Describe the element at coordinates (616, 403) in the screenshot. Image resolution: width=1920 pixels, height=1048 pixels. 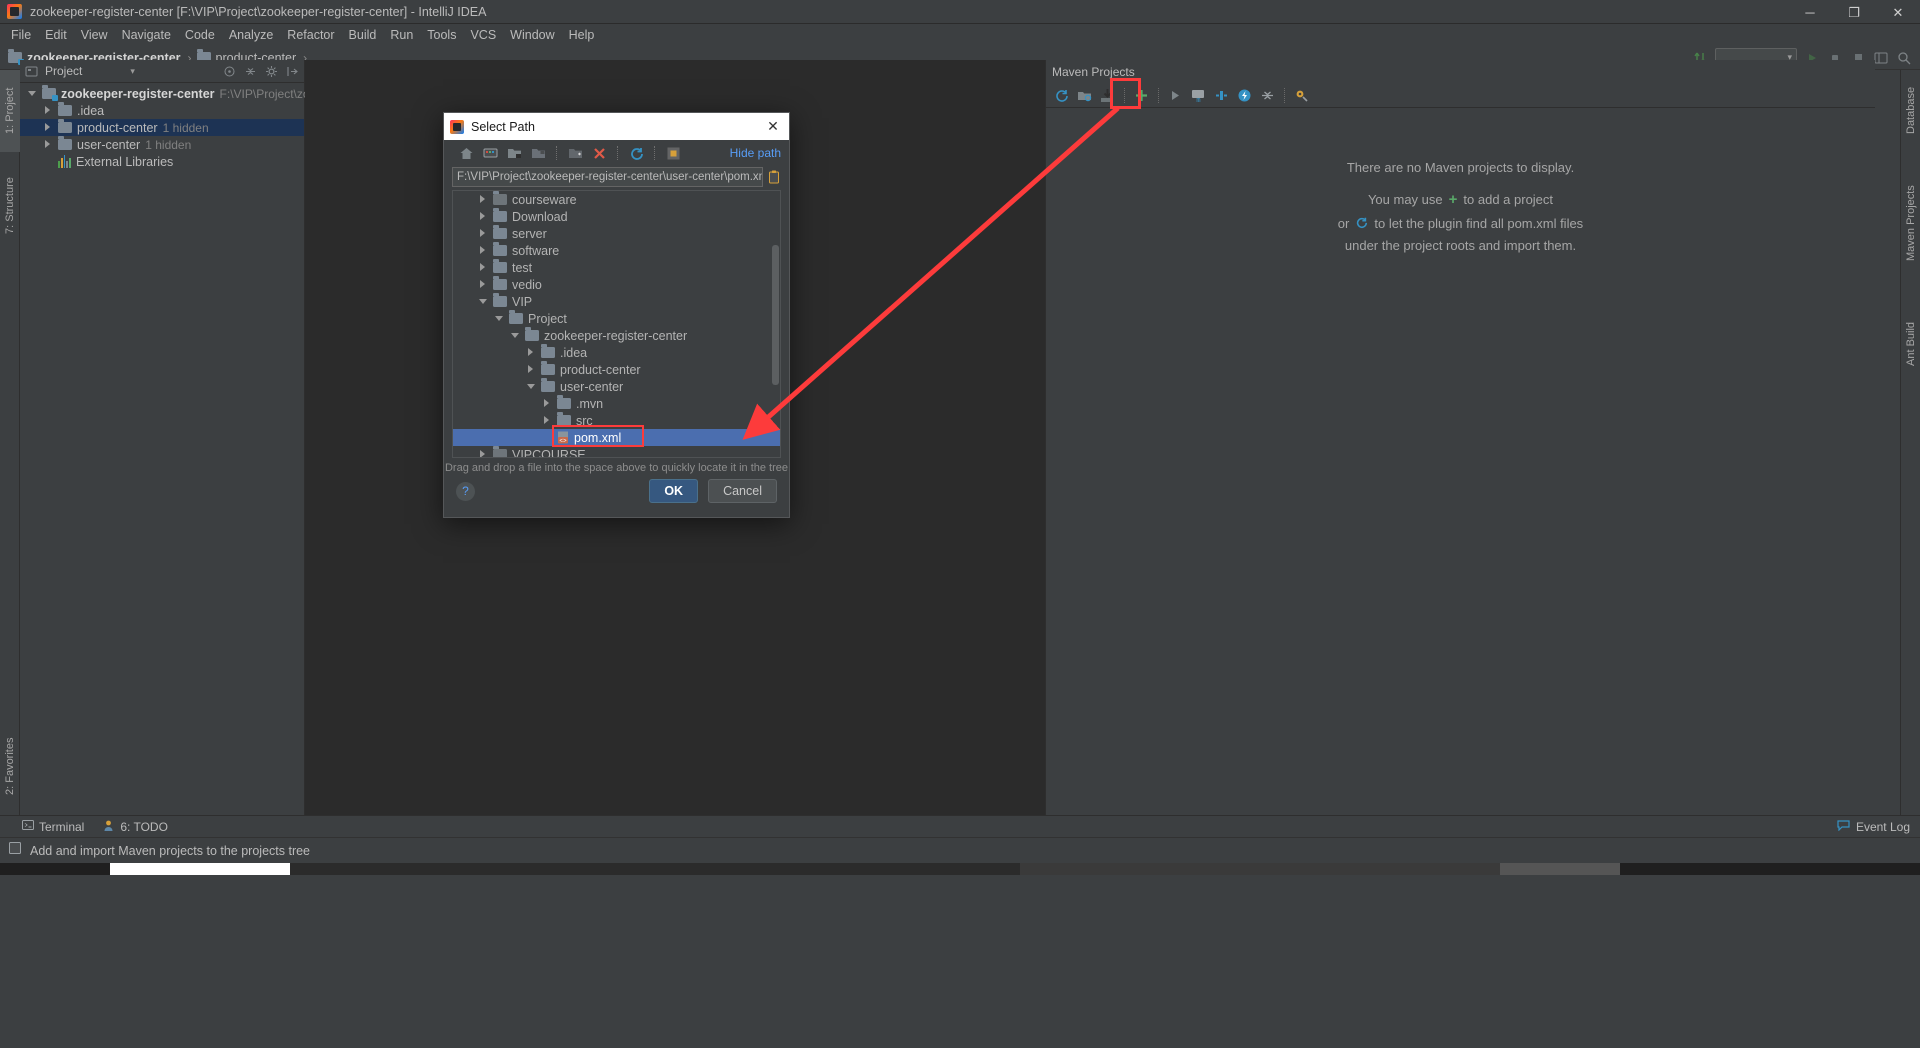
I see `path-tree-row: .mvn` at that location.